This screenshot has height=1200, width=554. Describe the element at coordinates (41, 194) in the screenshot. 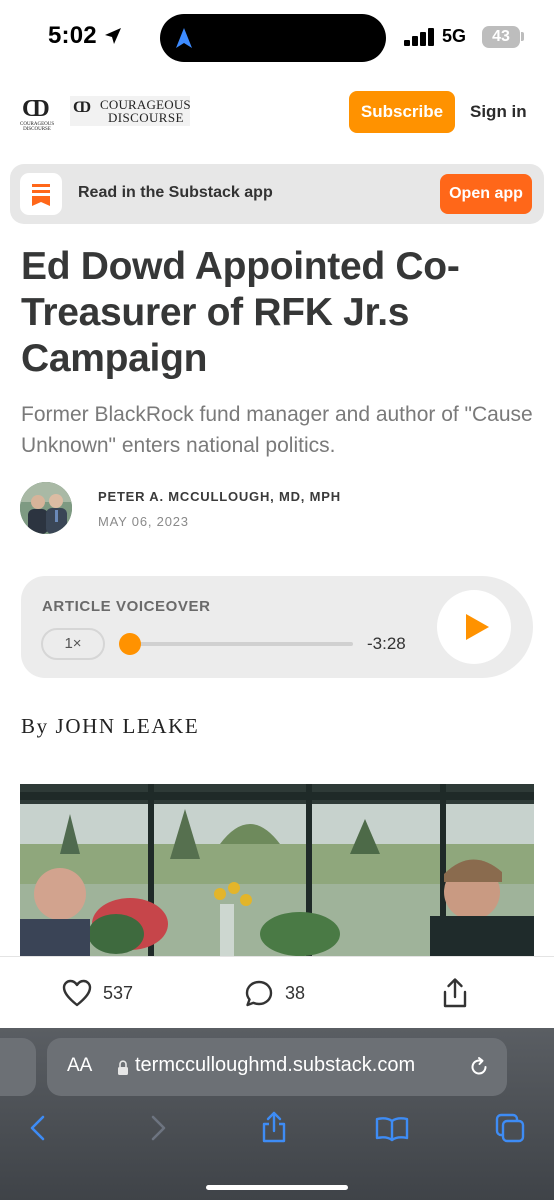

I see `substack-logo-icon` at that location.